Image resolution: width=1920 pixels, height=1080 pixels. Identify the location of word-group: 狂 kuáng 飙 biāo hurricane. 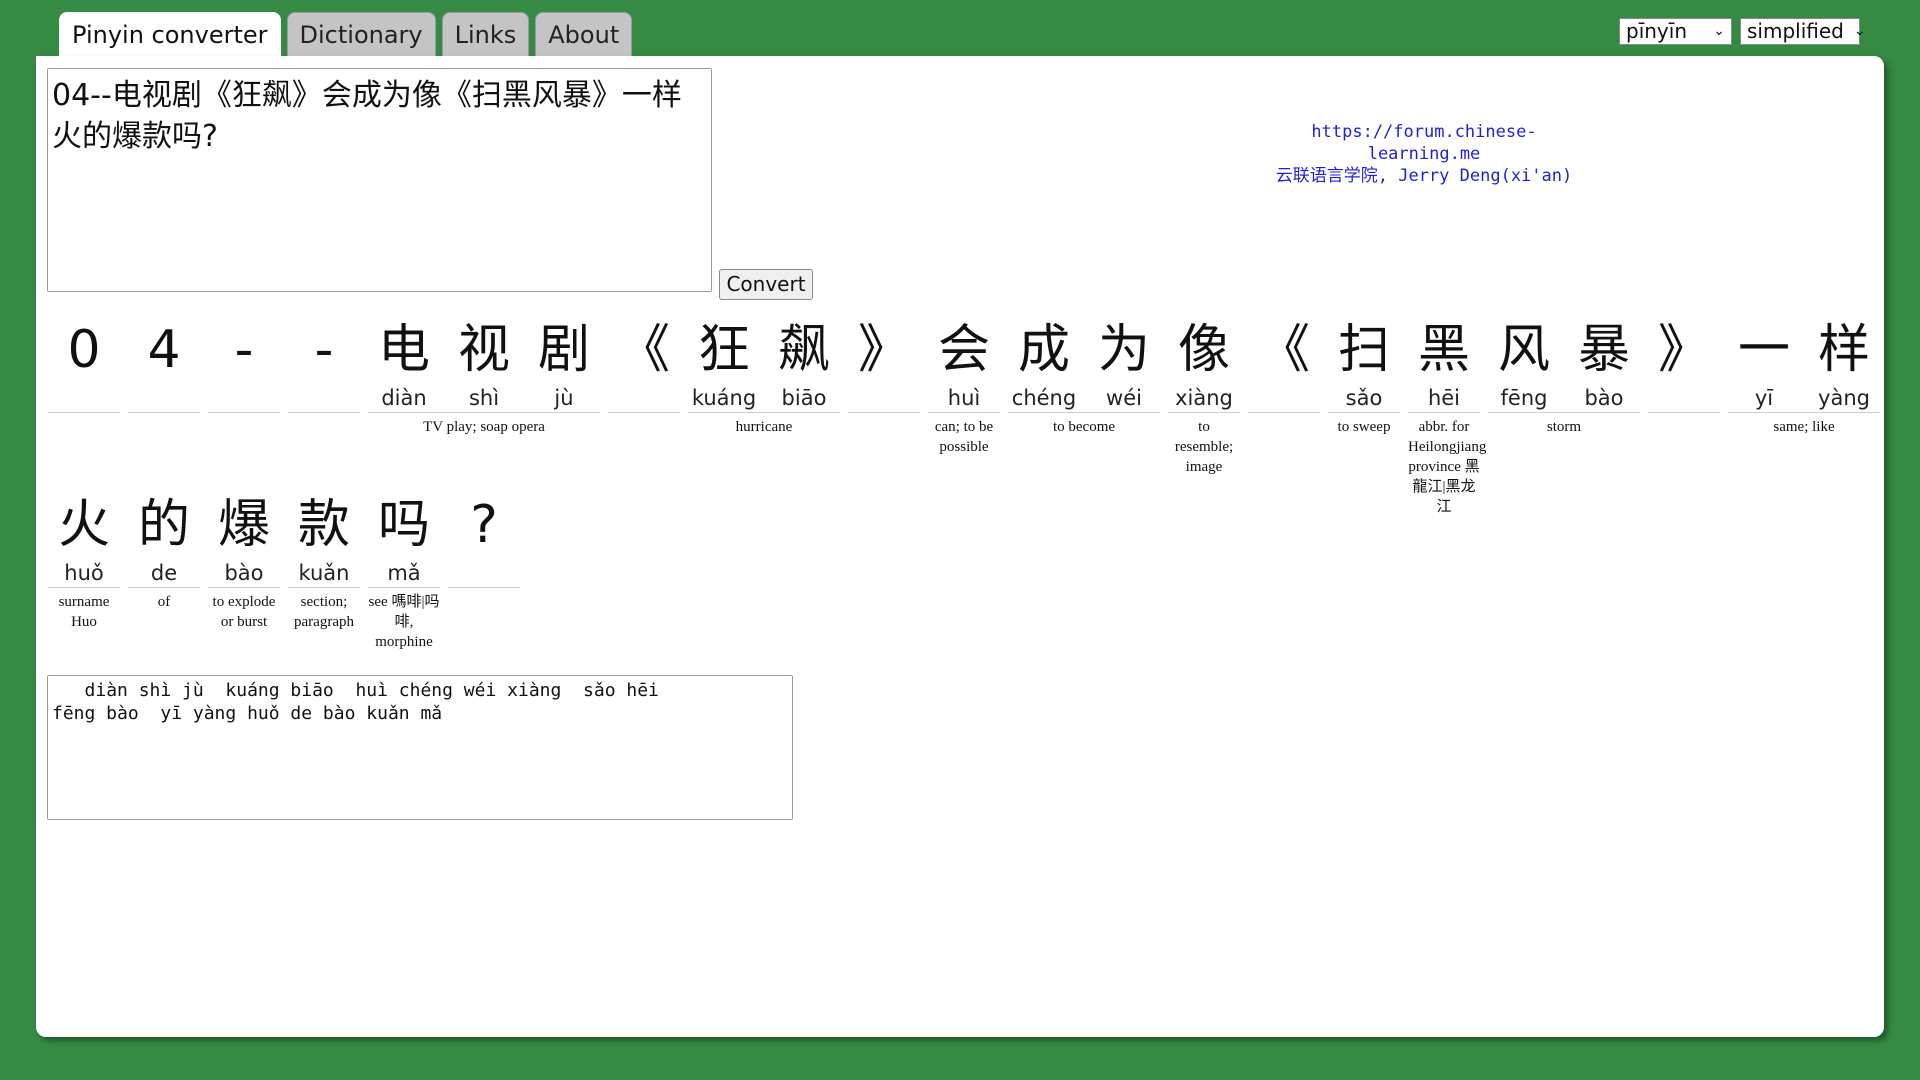
(764, 416).